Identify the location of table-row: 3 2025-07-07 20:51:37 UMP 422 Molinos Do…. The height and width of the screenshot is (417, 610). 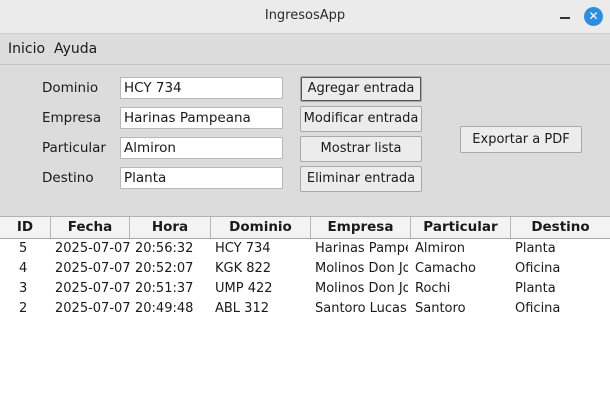
(305, 289).